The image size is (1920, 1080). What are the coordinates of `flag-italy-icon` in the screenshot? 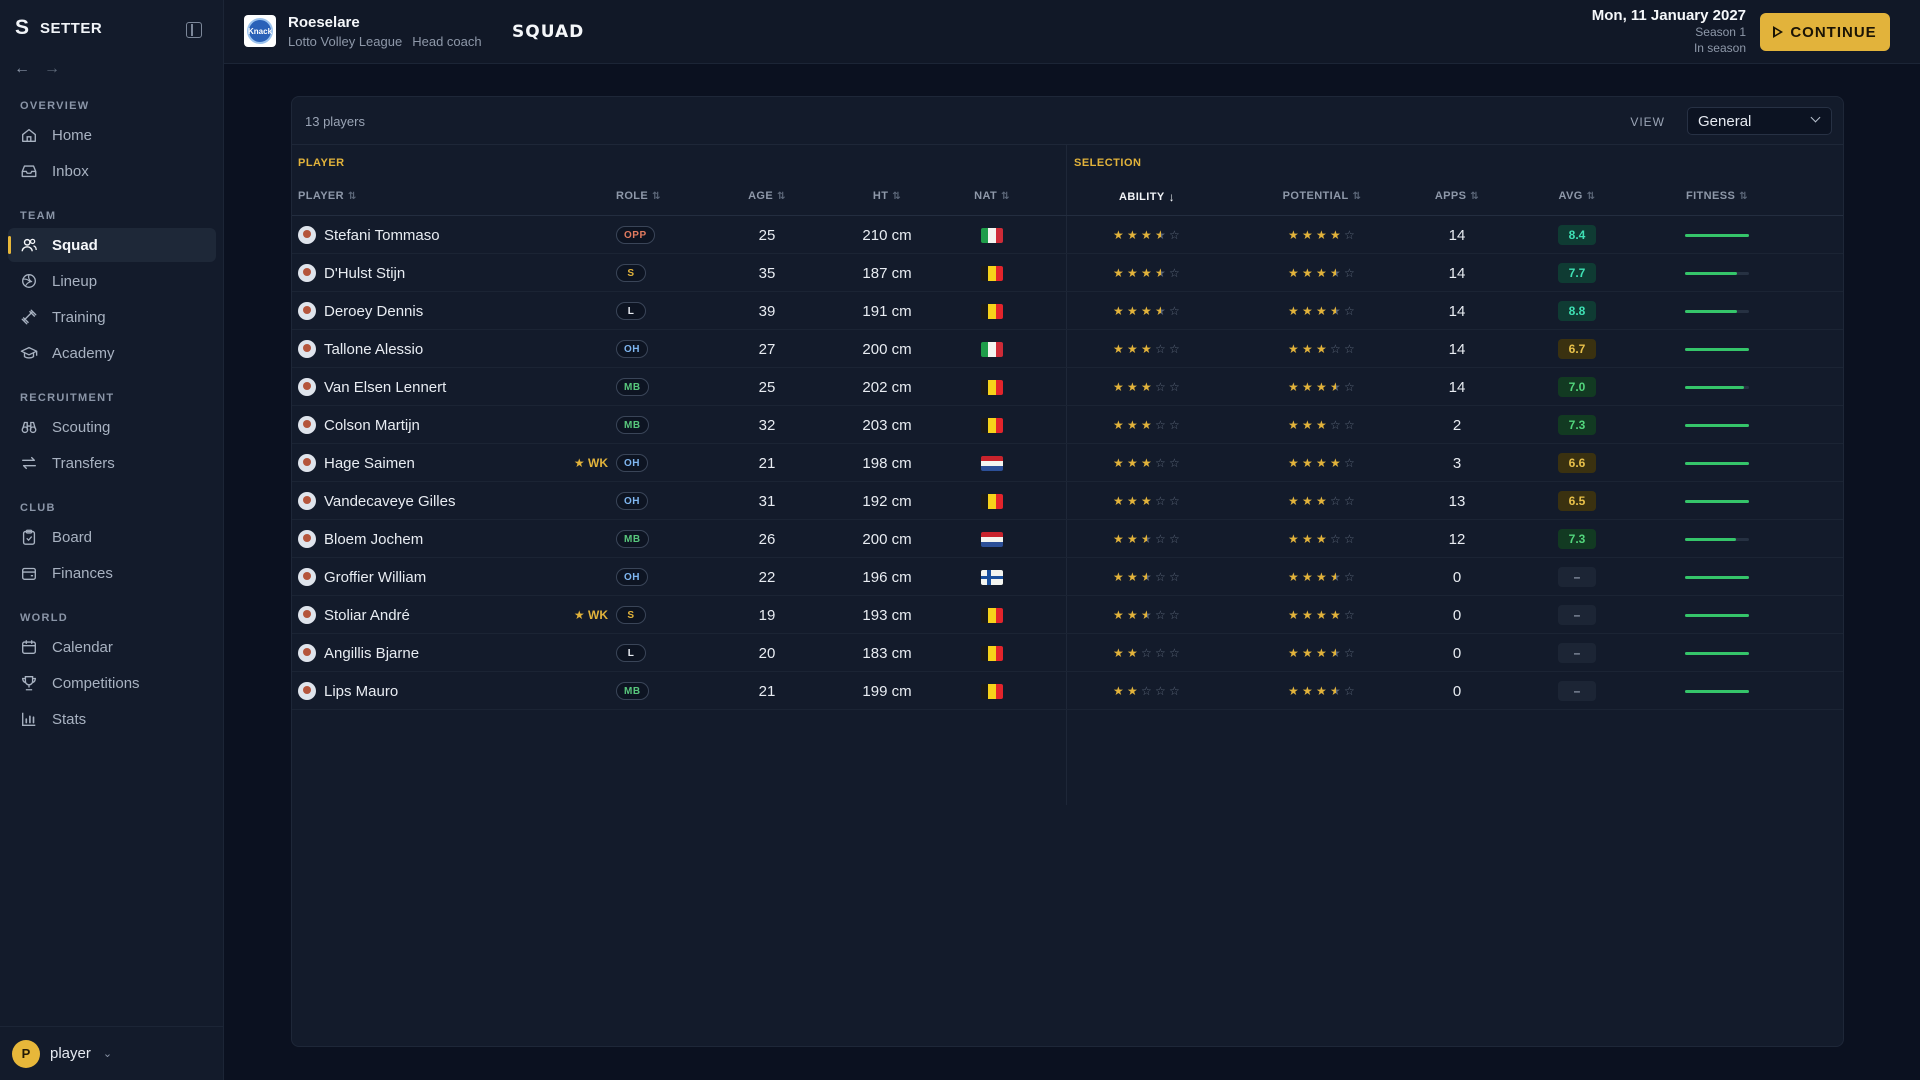 It's located at (992, 235).